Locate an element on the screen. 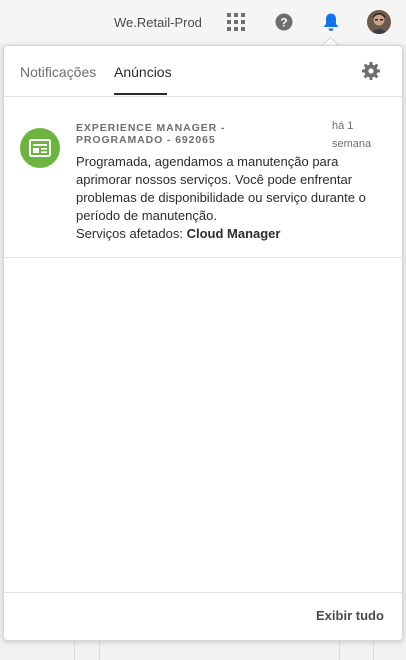 The image size is (406, 660). announcement-icon is located at coordinates (40, 148).